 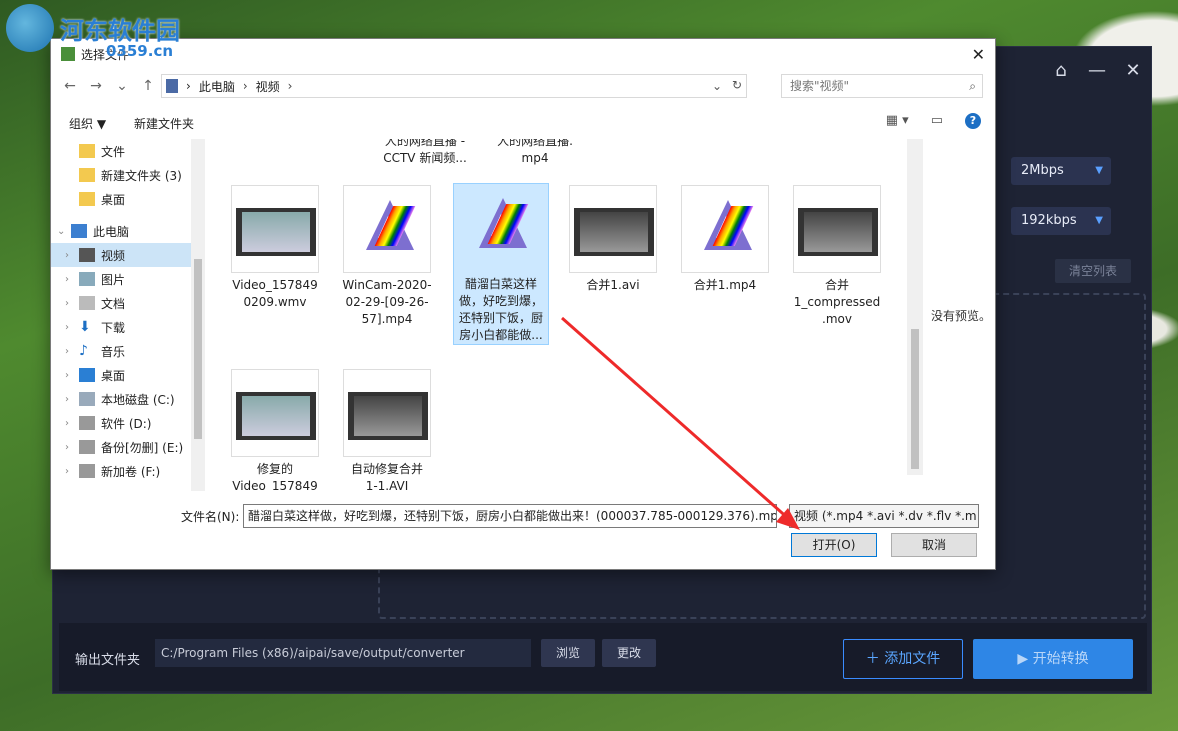 What do you see at coordinates (934, 545) in the screenshot?
I see `cancel-button: 取消` at bounding box center [934, 545].